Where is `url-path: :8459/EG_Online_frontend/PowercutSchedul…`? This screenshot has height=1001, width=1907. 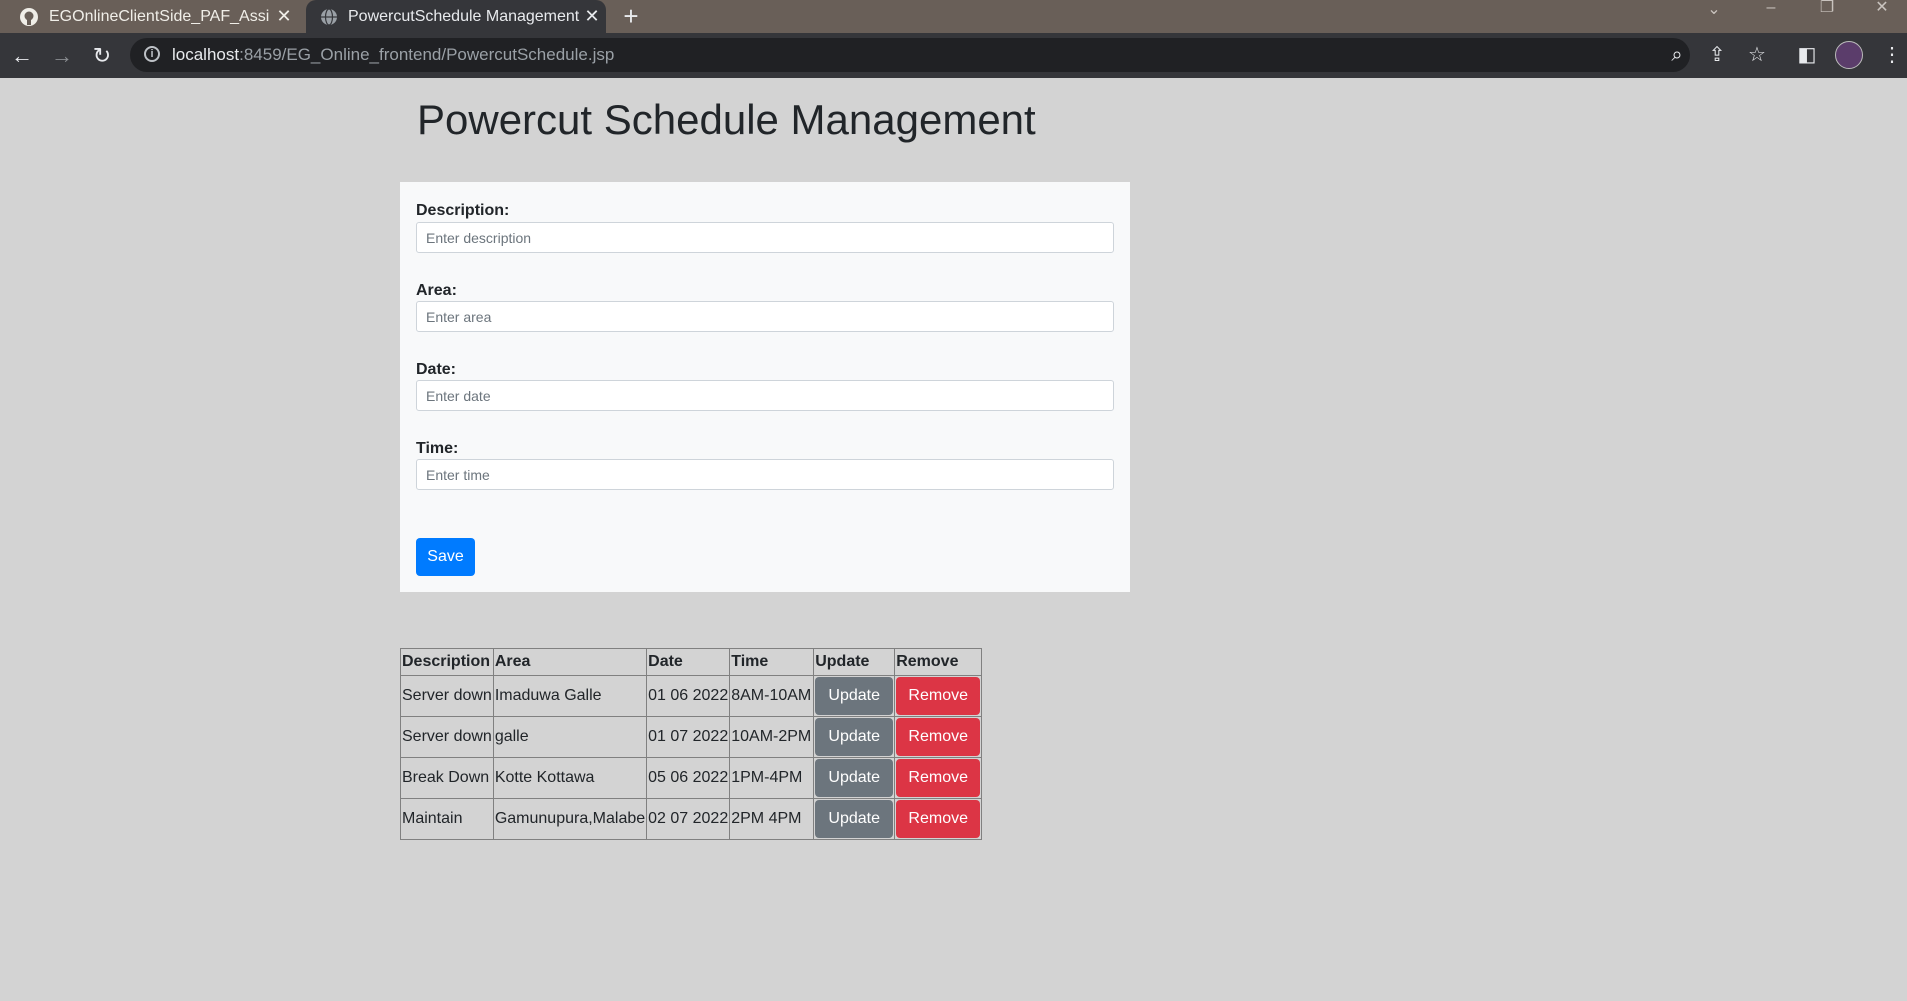
url-path: :8459/EG_Online_frontend/PowercutSchedul… is located at coordinates (427, 54).